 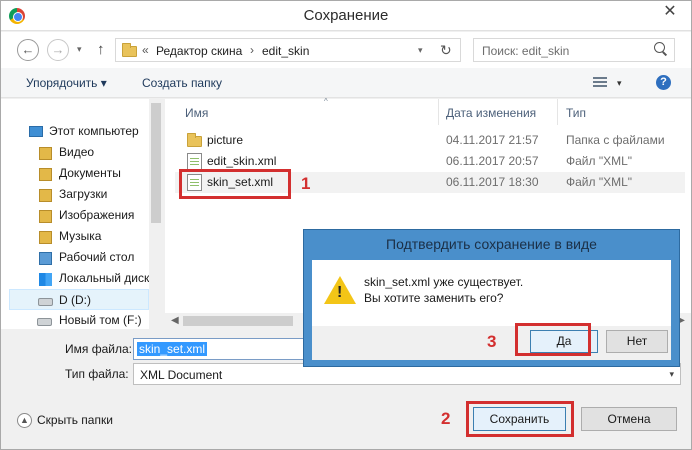 I want to click on command-bar: Упорядочить ▾ Создать папку ▾ ?, so click(x=346, y=83).